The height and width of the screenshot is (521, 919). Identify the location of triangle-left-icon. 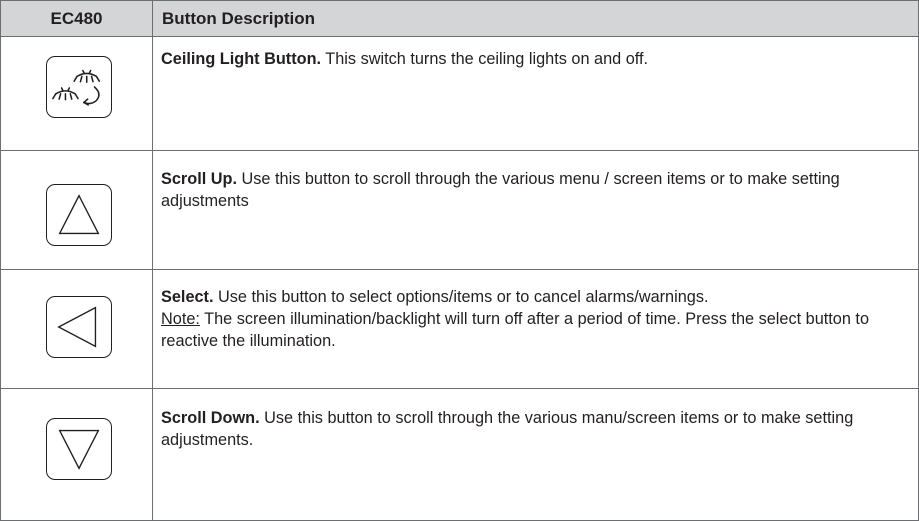
(77, 327).